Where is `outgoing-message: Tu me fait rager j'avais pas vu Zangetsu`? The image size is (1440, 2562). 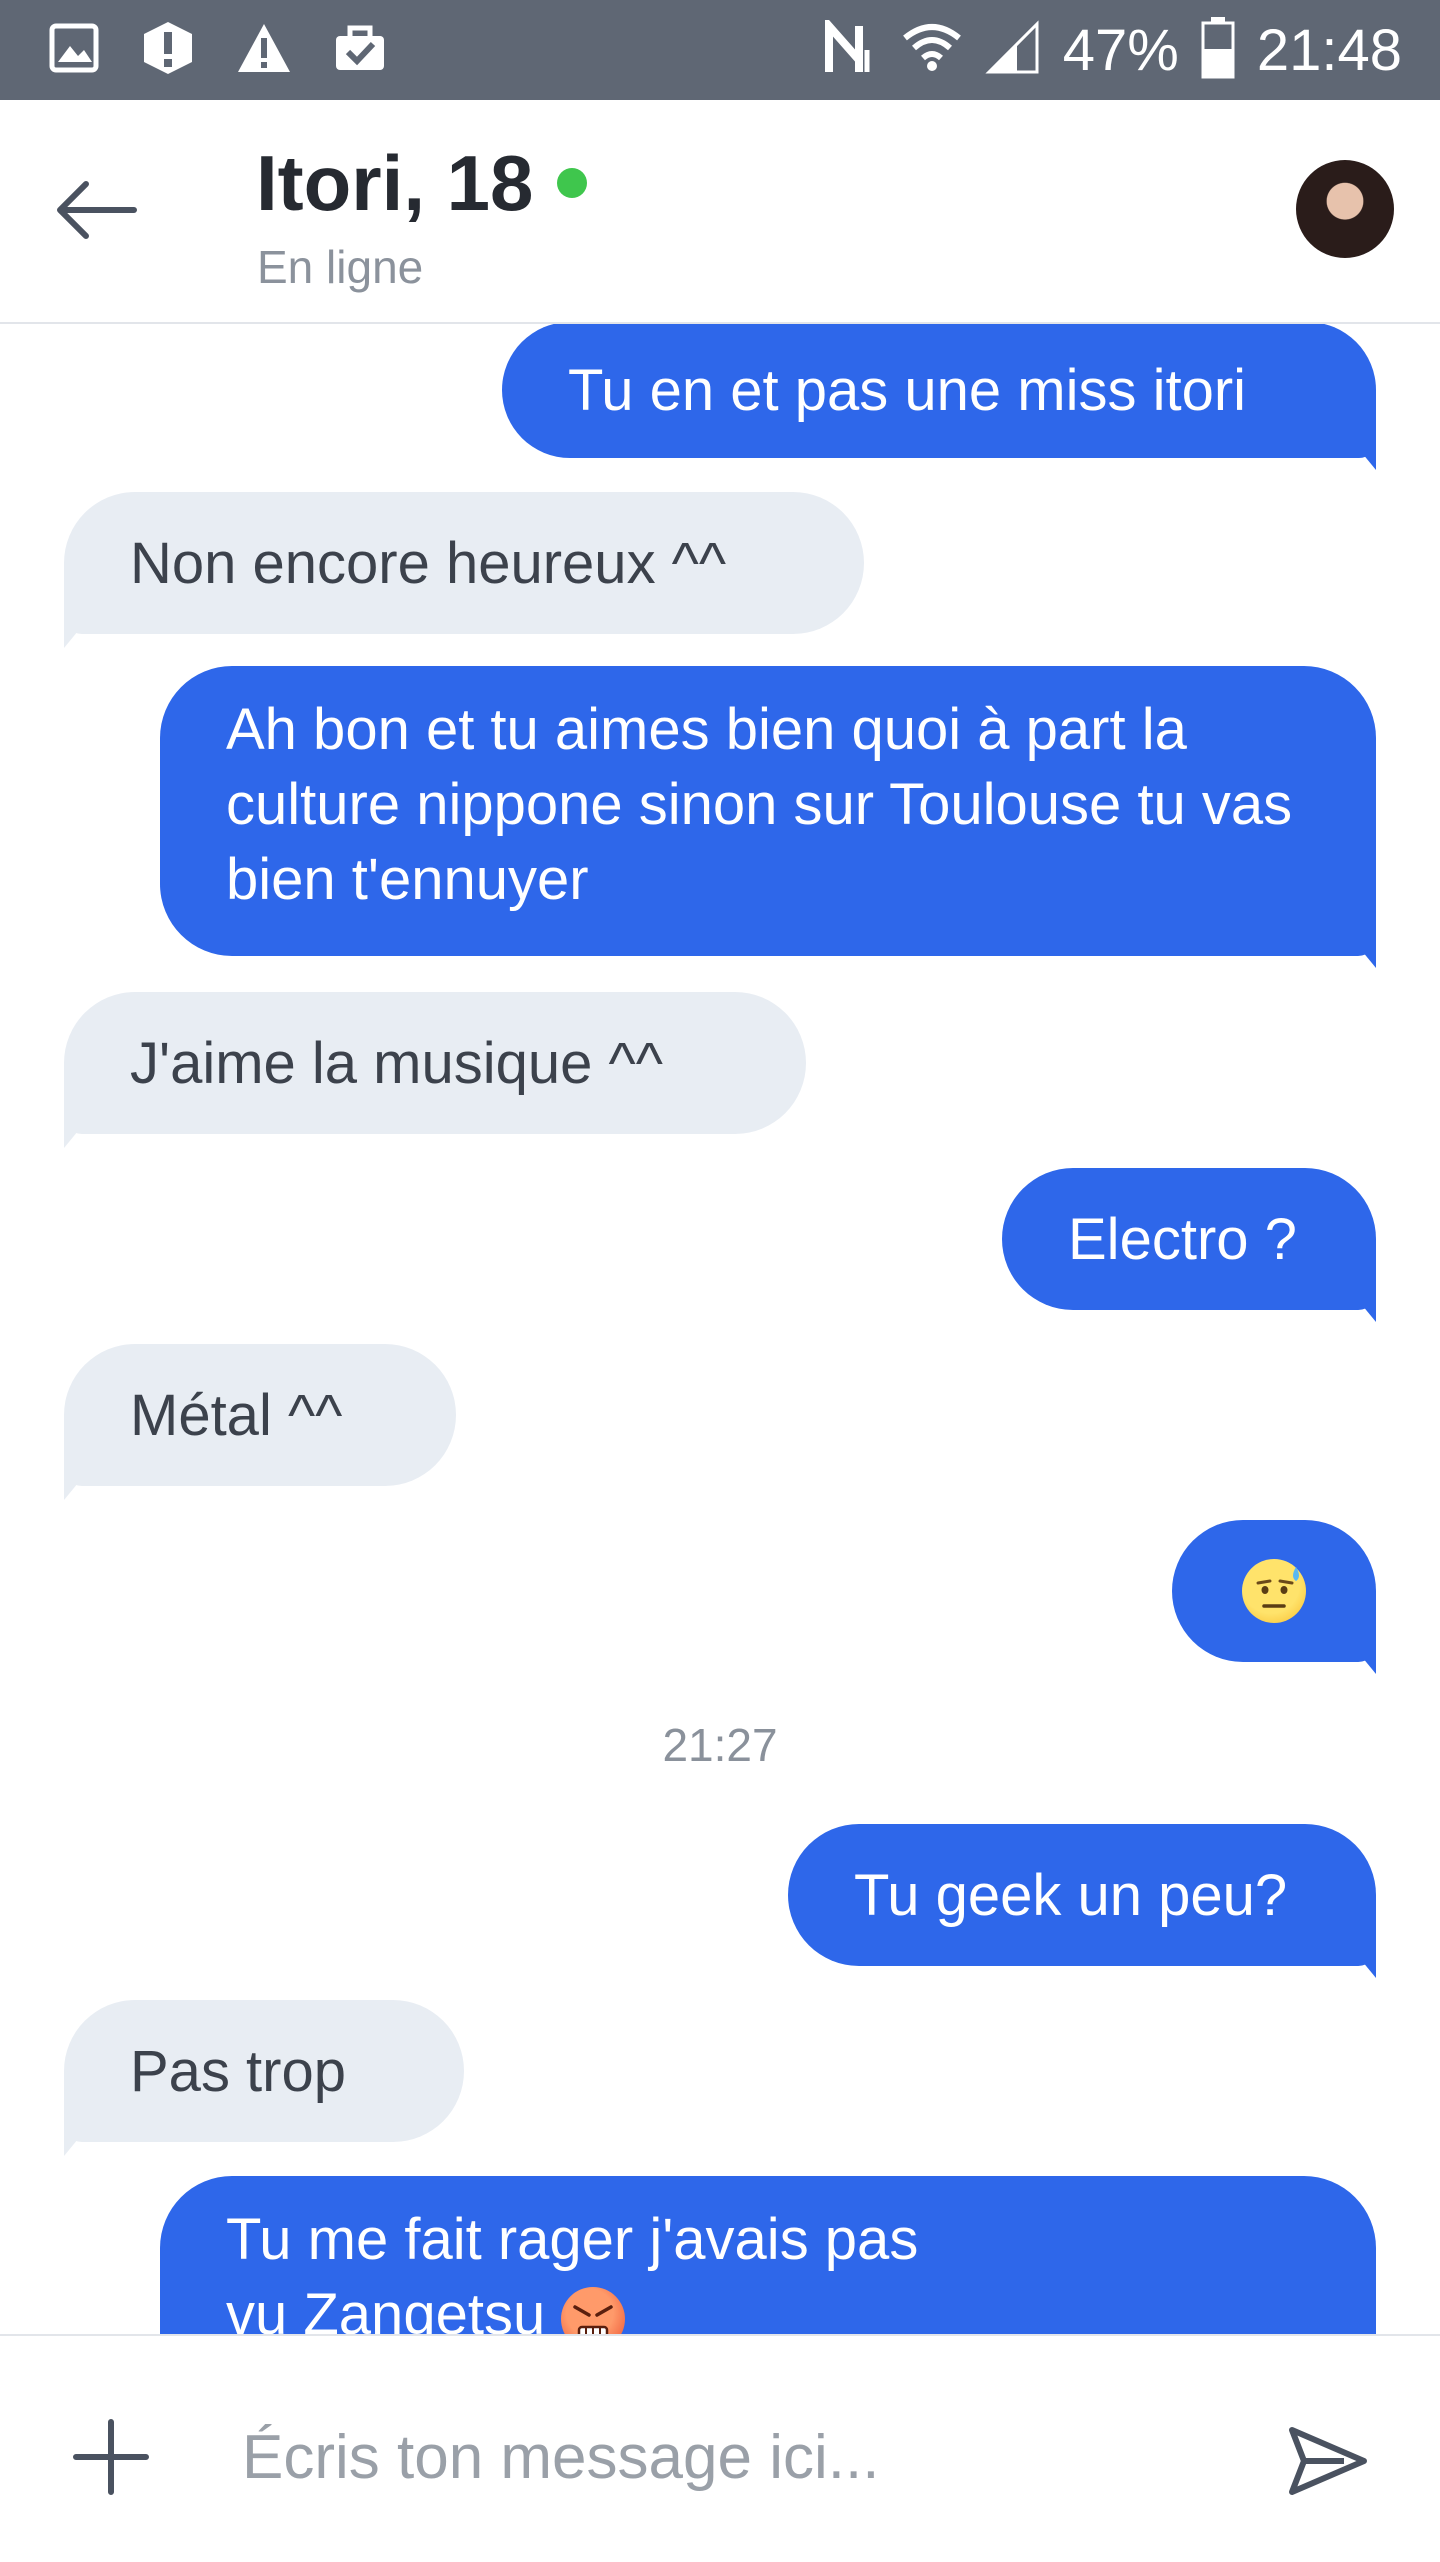
outgoing-message: Tu me fait rager j'avais pas vu Zangetsu is located at coordinates (768, 2255).